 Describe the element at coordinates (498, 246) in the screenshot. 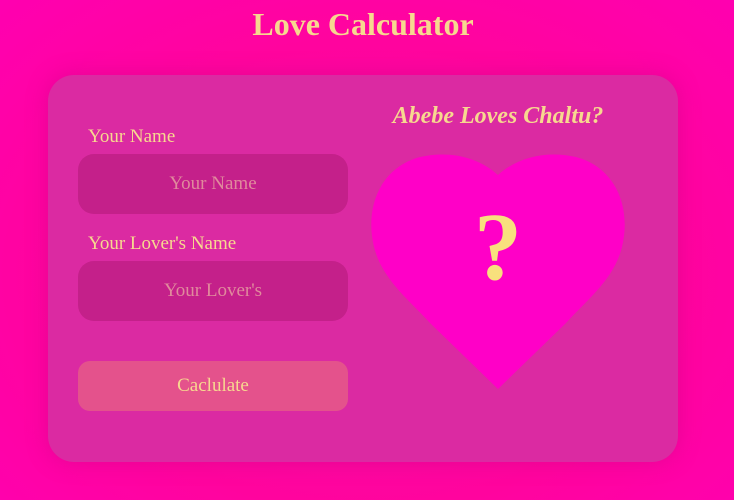

I see `result-question-mark: ?` at that location.